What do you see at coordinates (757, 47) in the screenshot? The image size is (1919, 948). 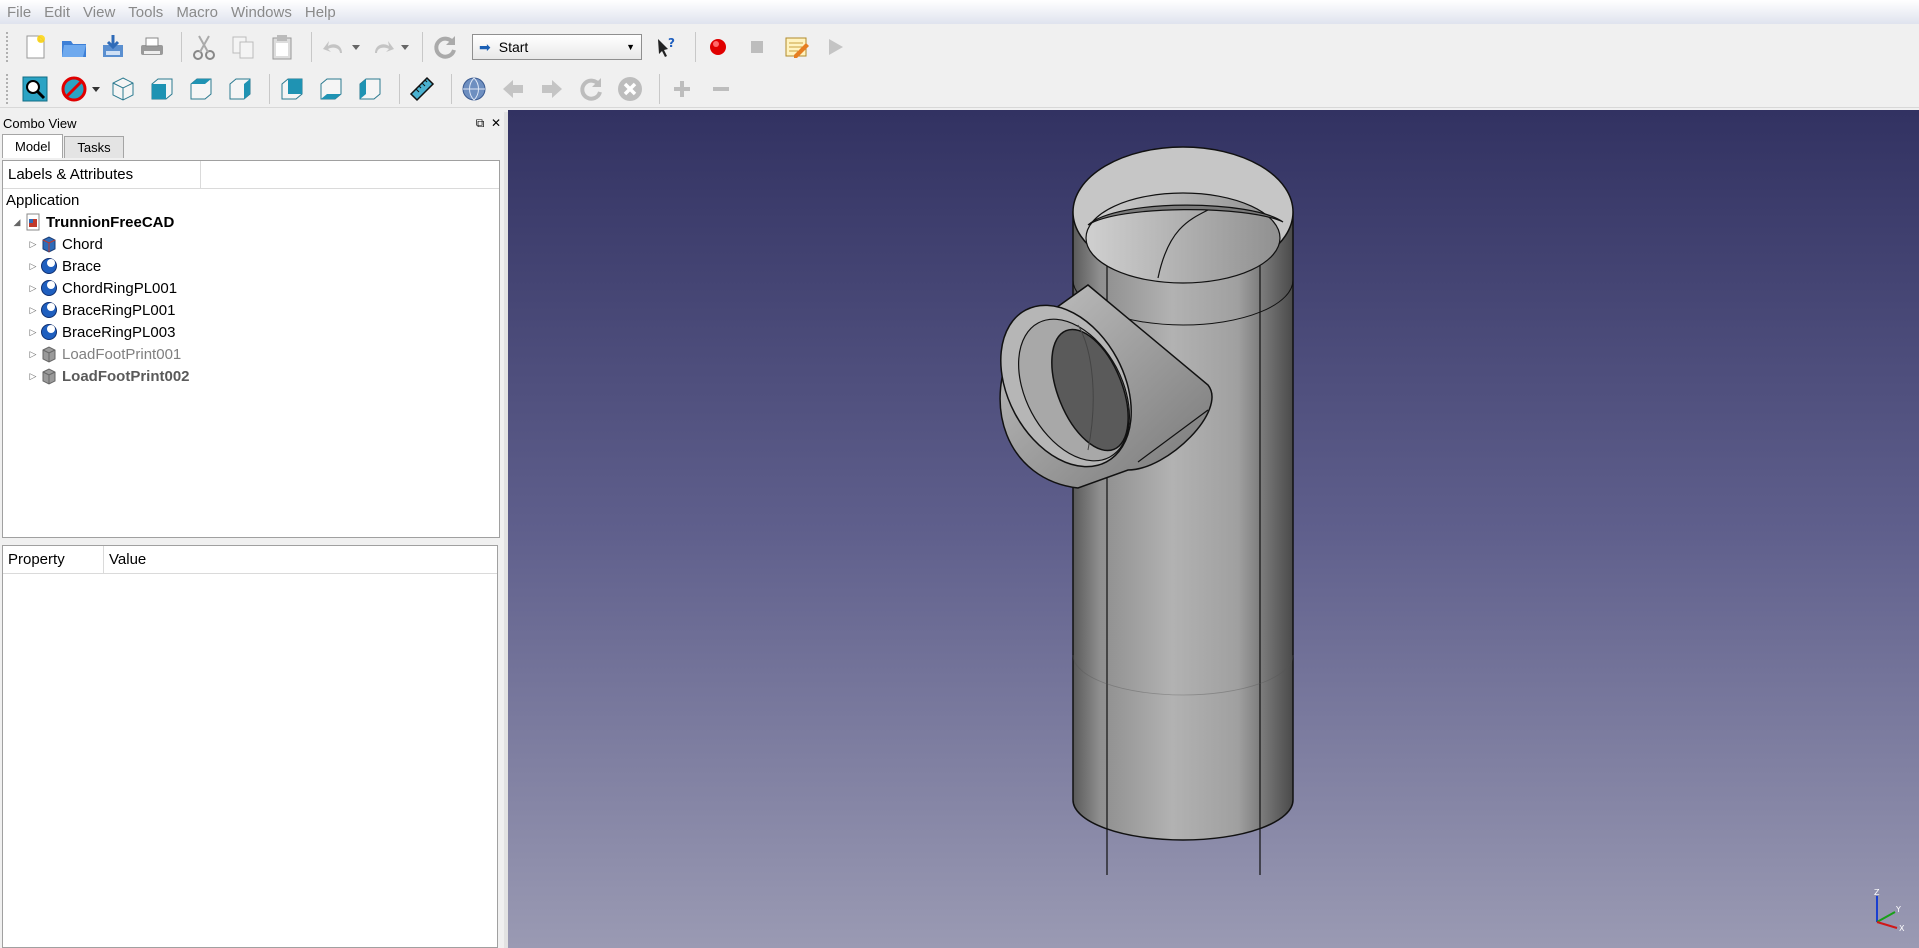 I see `stop-macro-icon` at bounding box center [757, 47].